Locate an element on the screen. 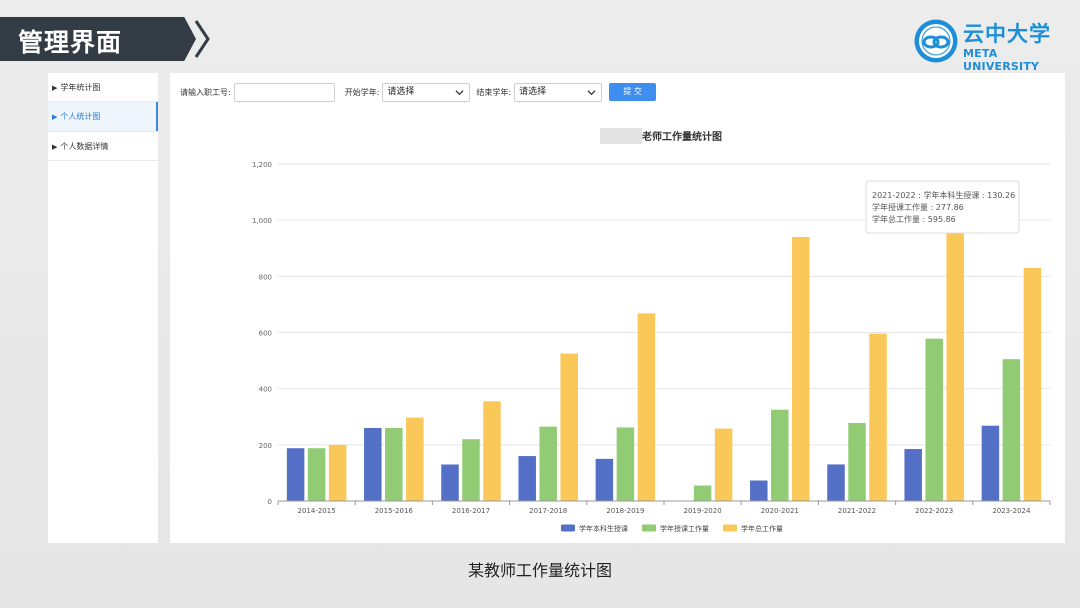  sidebar-item-yearly-chart: ▶ 学年统计图 is located at coordinates (103, 87).